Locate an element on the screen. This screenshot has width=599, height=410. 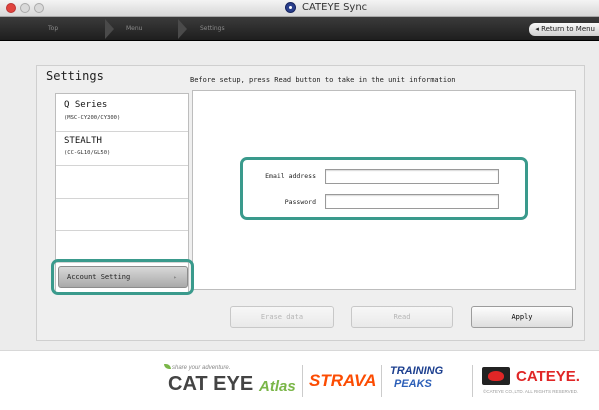
password-field is located at coordinates (412, 201).